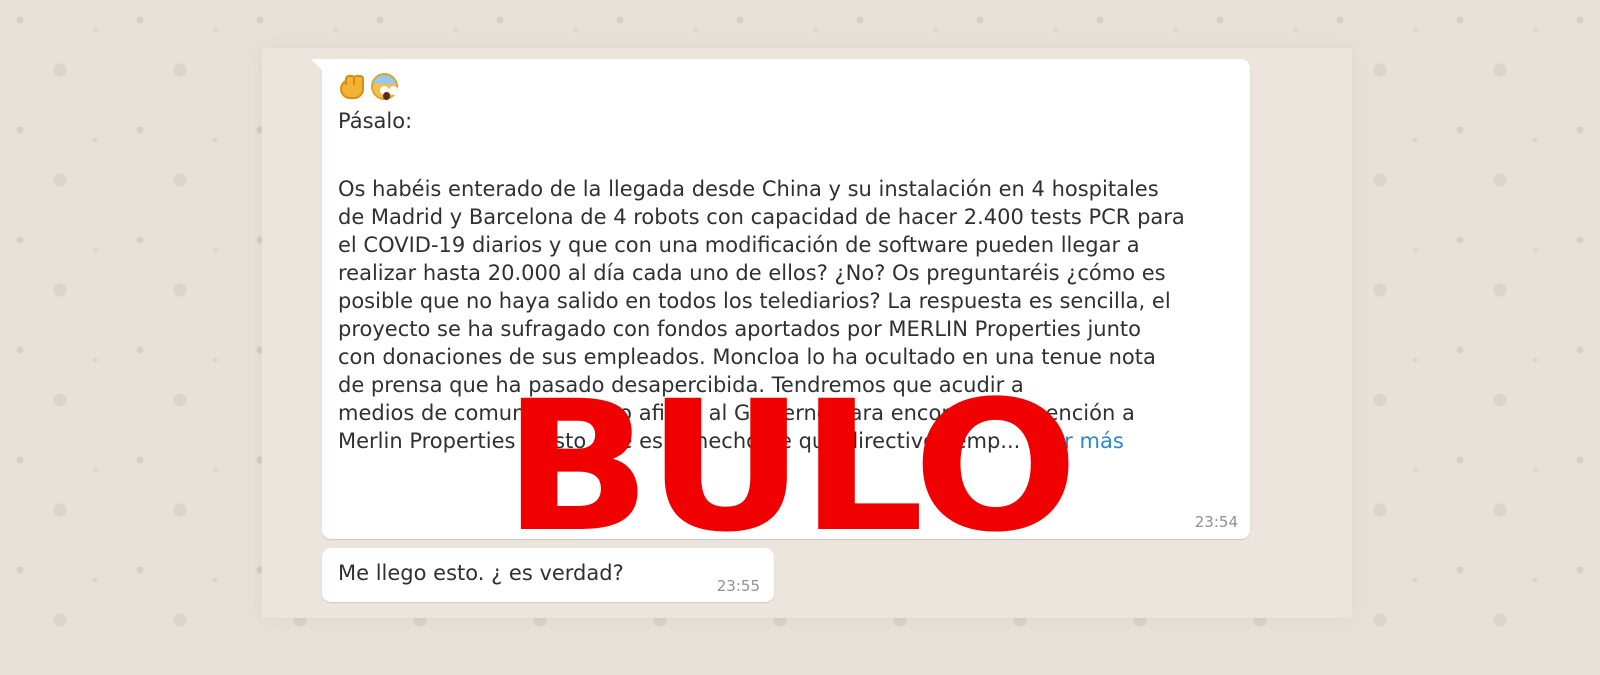 This screenshot has height=675, width=1600. What do you see at coordinates (481, 573) in the screenshot?
I see `message-text-question: Me llego esto. ¿ es verdad?` at bounding box center [481, 573].